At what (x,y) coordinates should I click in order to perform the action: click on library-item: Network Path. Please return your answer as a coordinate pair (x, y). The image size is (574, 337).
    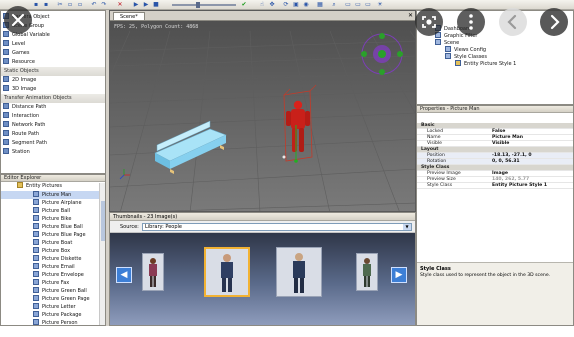
    Looking at the image, I should click on (53, 125).